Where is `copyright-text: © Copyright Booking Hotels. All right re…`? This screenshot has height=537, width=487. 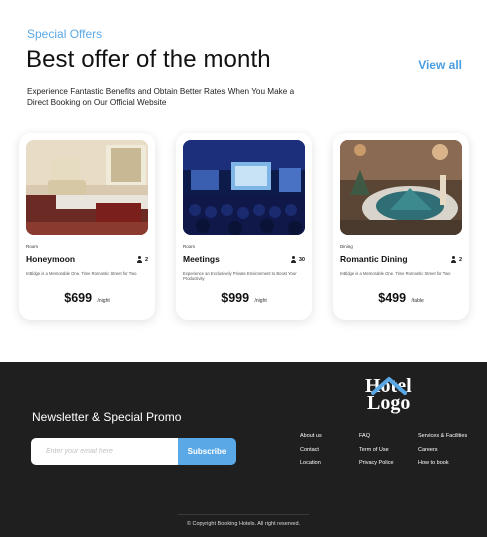 copyright-text: © Copyright Booking Hotels. All right re… is located at coordinates (243, 524).